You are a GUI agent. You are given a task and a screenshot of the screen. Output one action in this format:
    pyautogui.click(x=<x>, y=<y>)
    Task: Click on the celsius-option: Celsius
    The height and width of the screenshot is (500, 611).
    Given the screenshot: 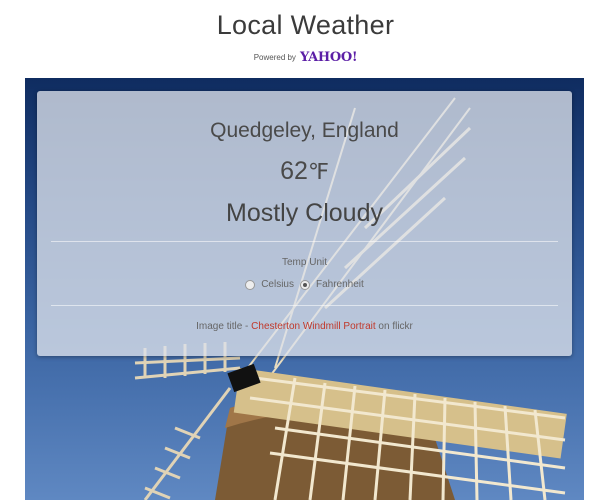 What is the action you would take?
    pyautogui.click(x=269, y=284)
    